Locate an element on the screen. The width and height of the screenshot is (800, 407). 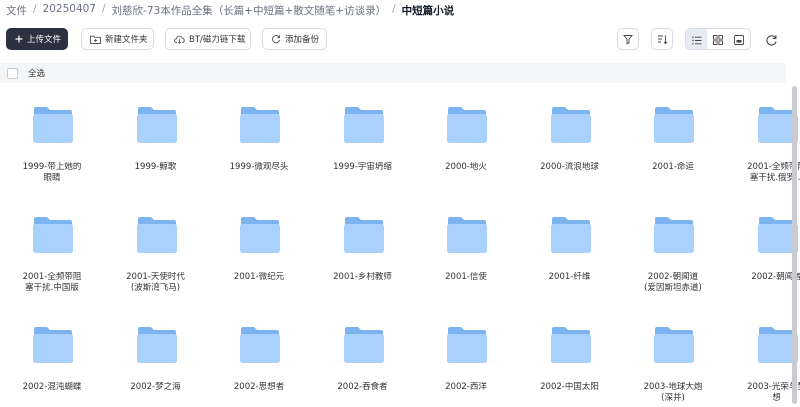
new-folder-label: 新建文件夹 is located at coordinates (126, 40).